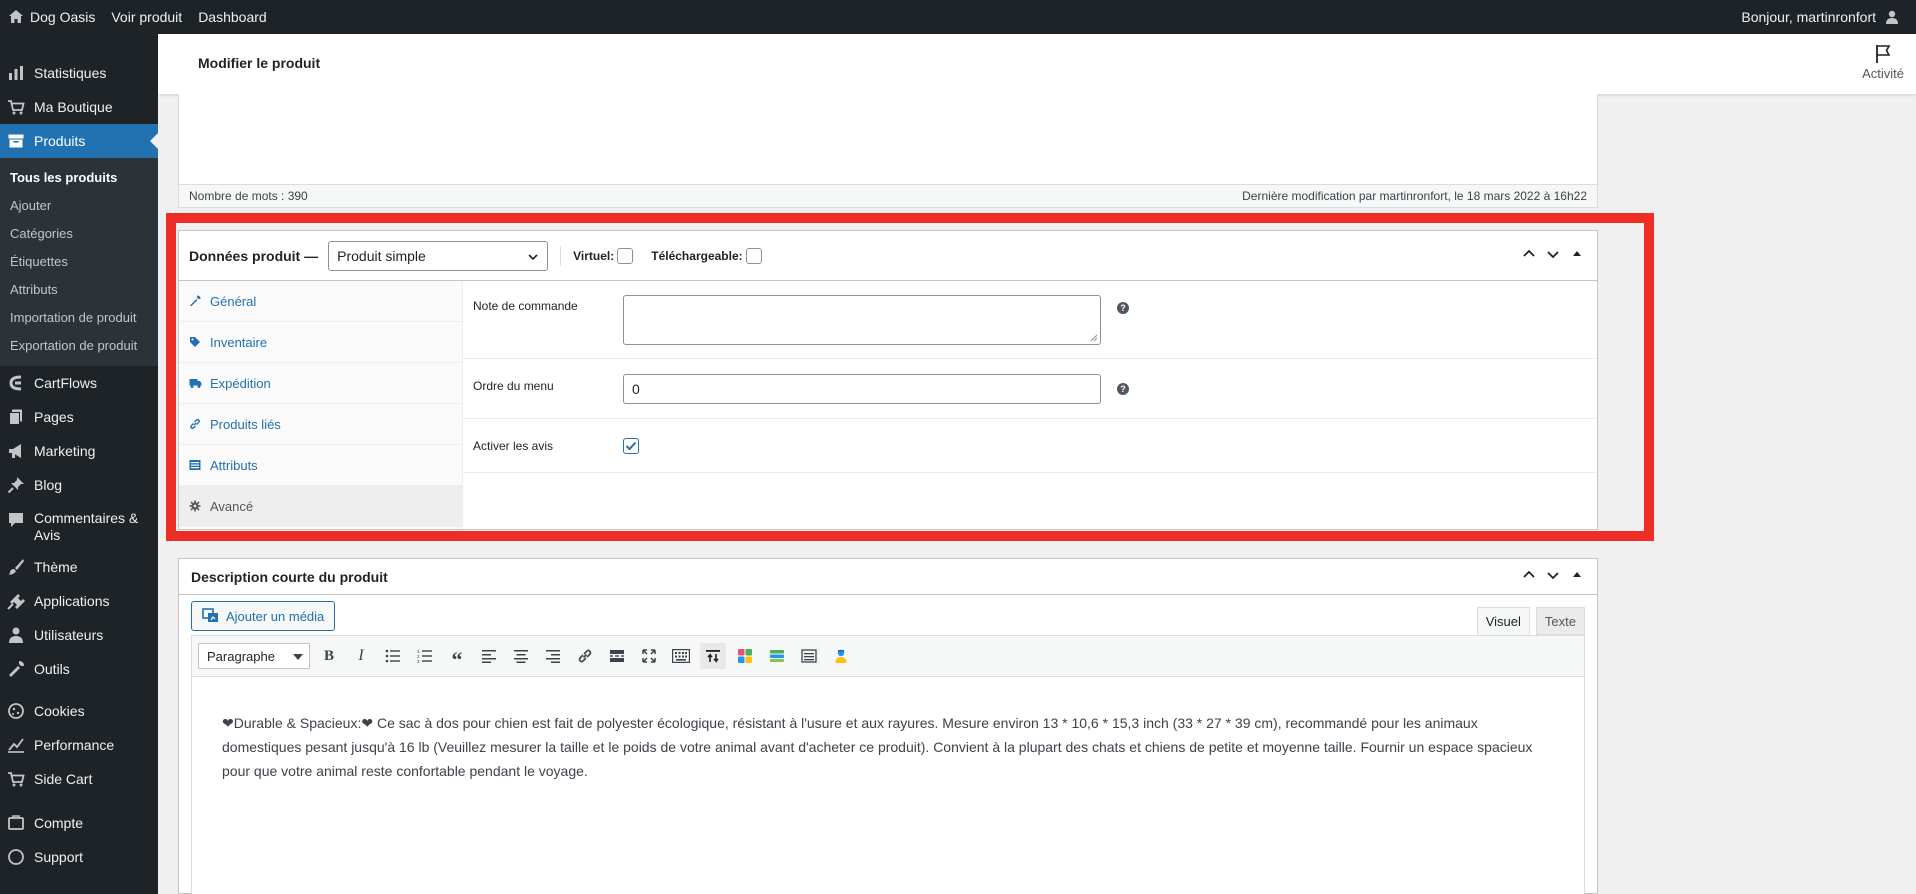 The width and height of the screenshot is (1916, 894). I want to click on content-editor-area, so click(888, 140).